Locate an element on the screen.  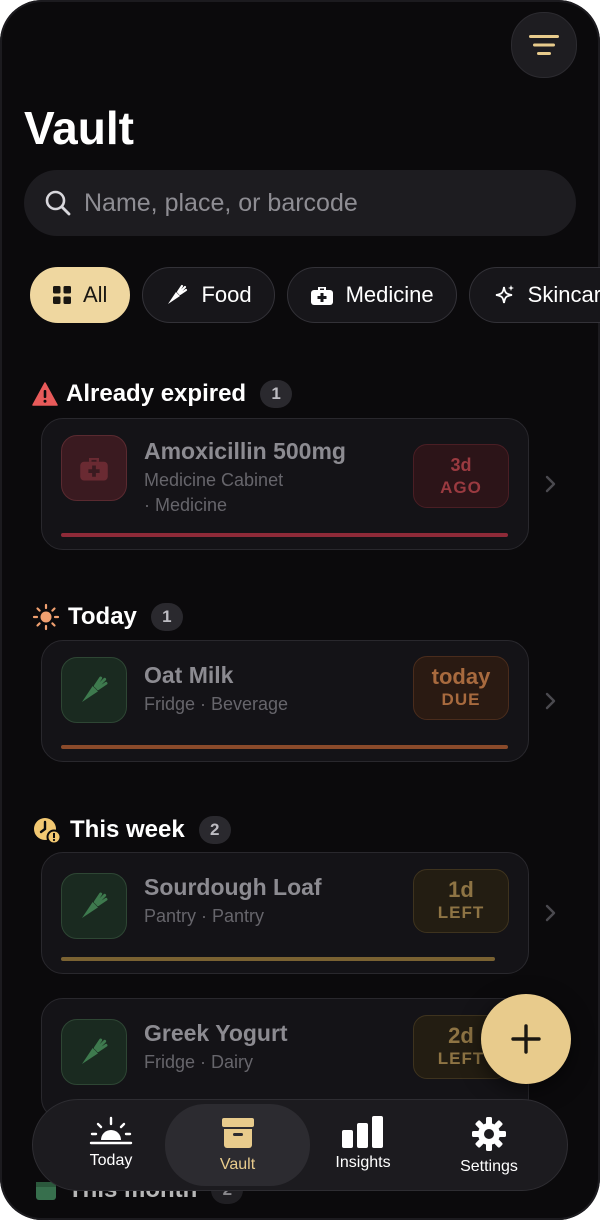
bottom-tab-bar: Today Vault Insights Settings is located at coordinates (300, 1145).